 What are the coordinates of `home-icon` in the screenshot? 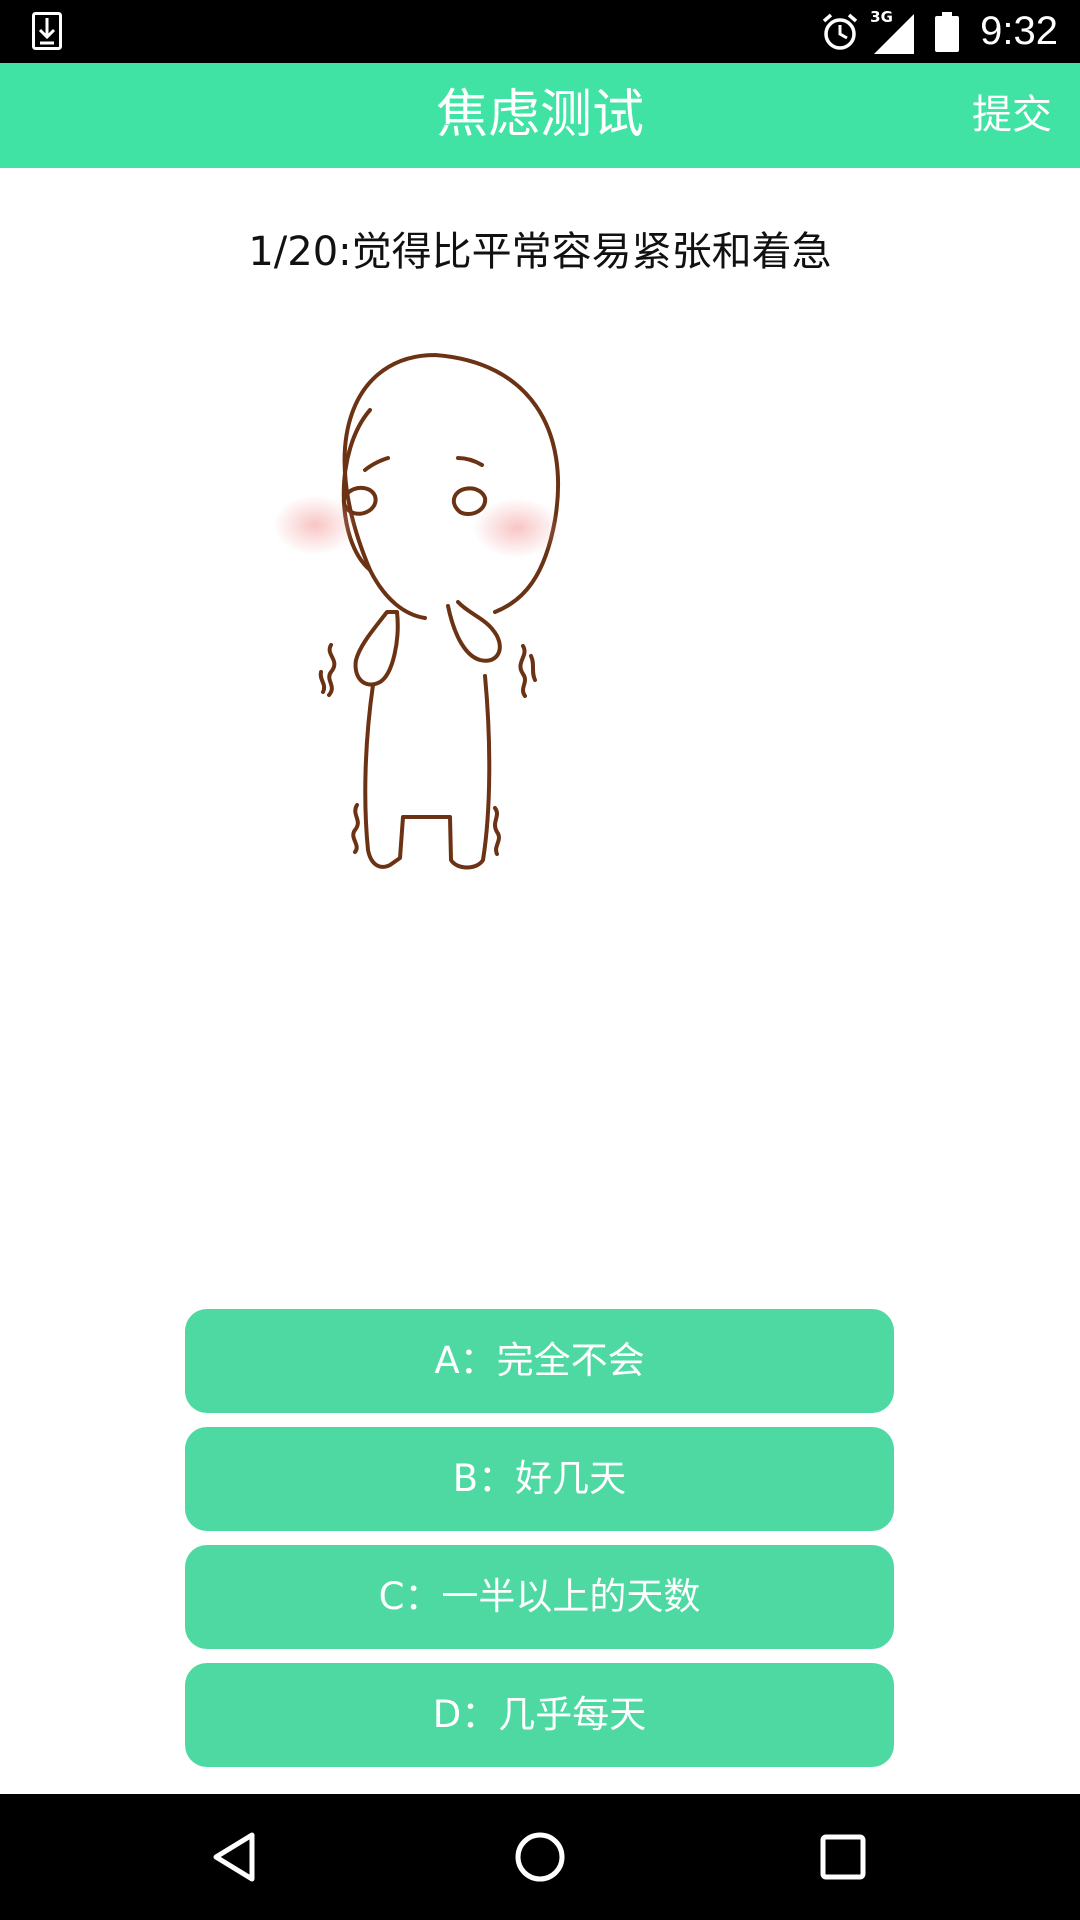 It's located at (540, 1857).